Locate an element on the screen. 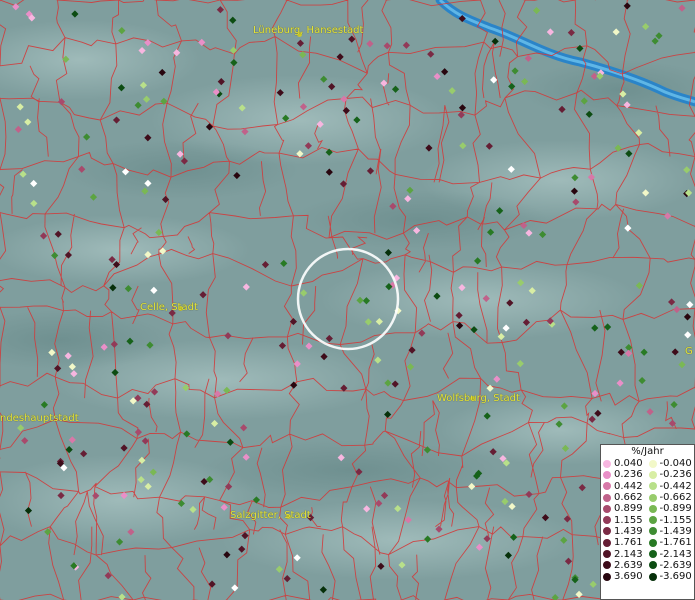 This screenshot has height=600, width=695. legend-value: 1.439 is located at coordinates (628, 531).